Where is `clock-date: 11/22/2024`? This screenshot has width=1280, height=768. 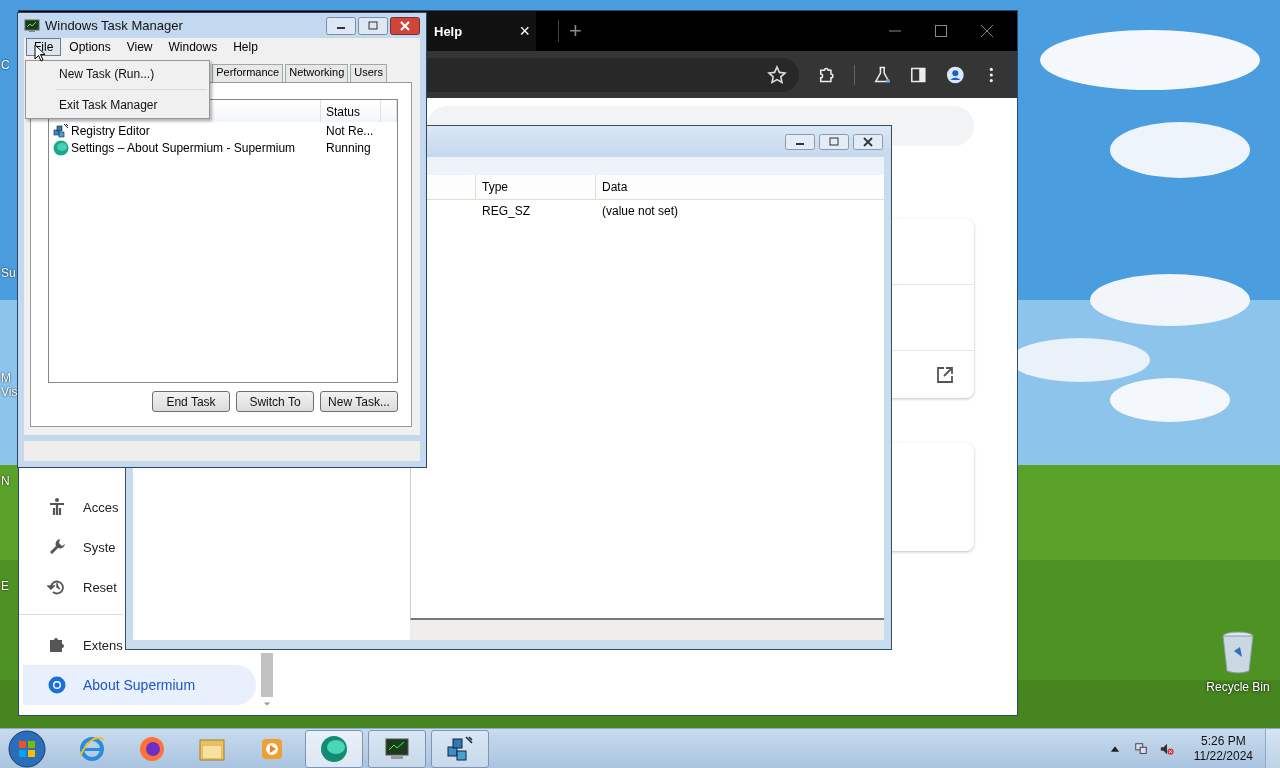
clock-date: 11/22/2024 is located at coordinates (1223, 756).